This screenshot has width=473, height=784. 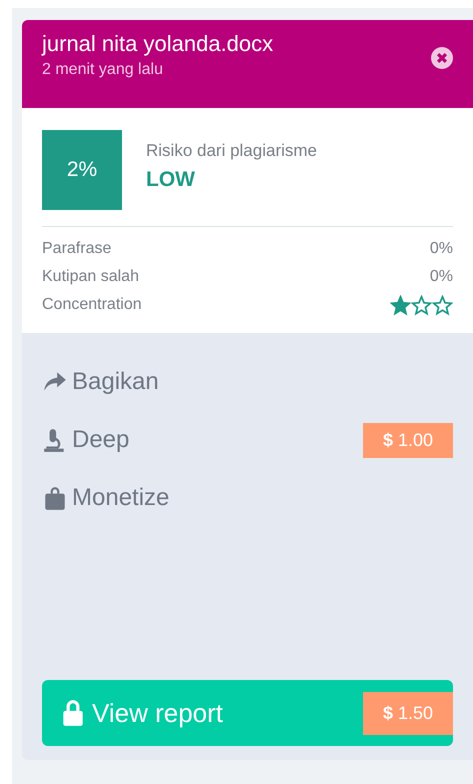 I want to click on action-link: Deep, so click(x=86, y=440).